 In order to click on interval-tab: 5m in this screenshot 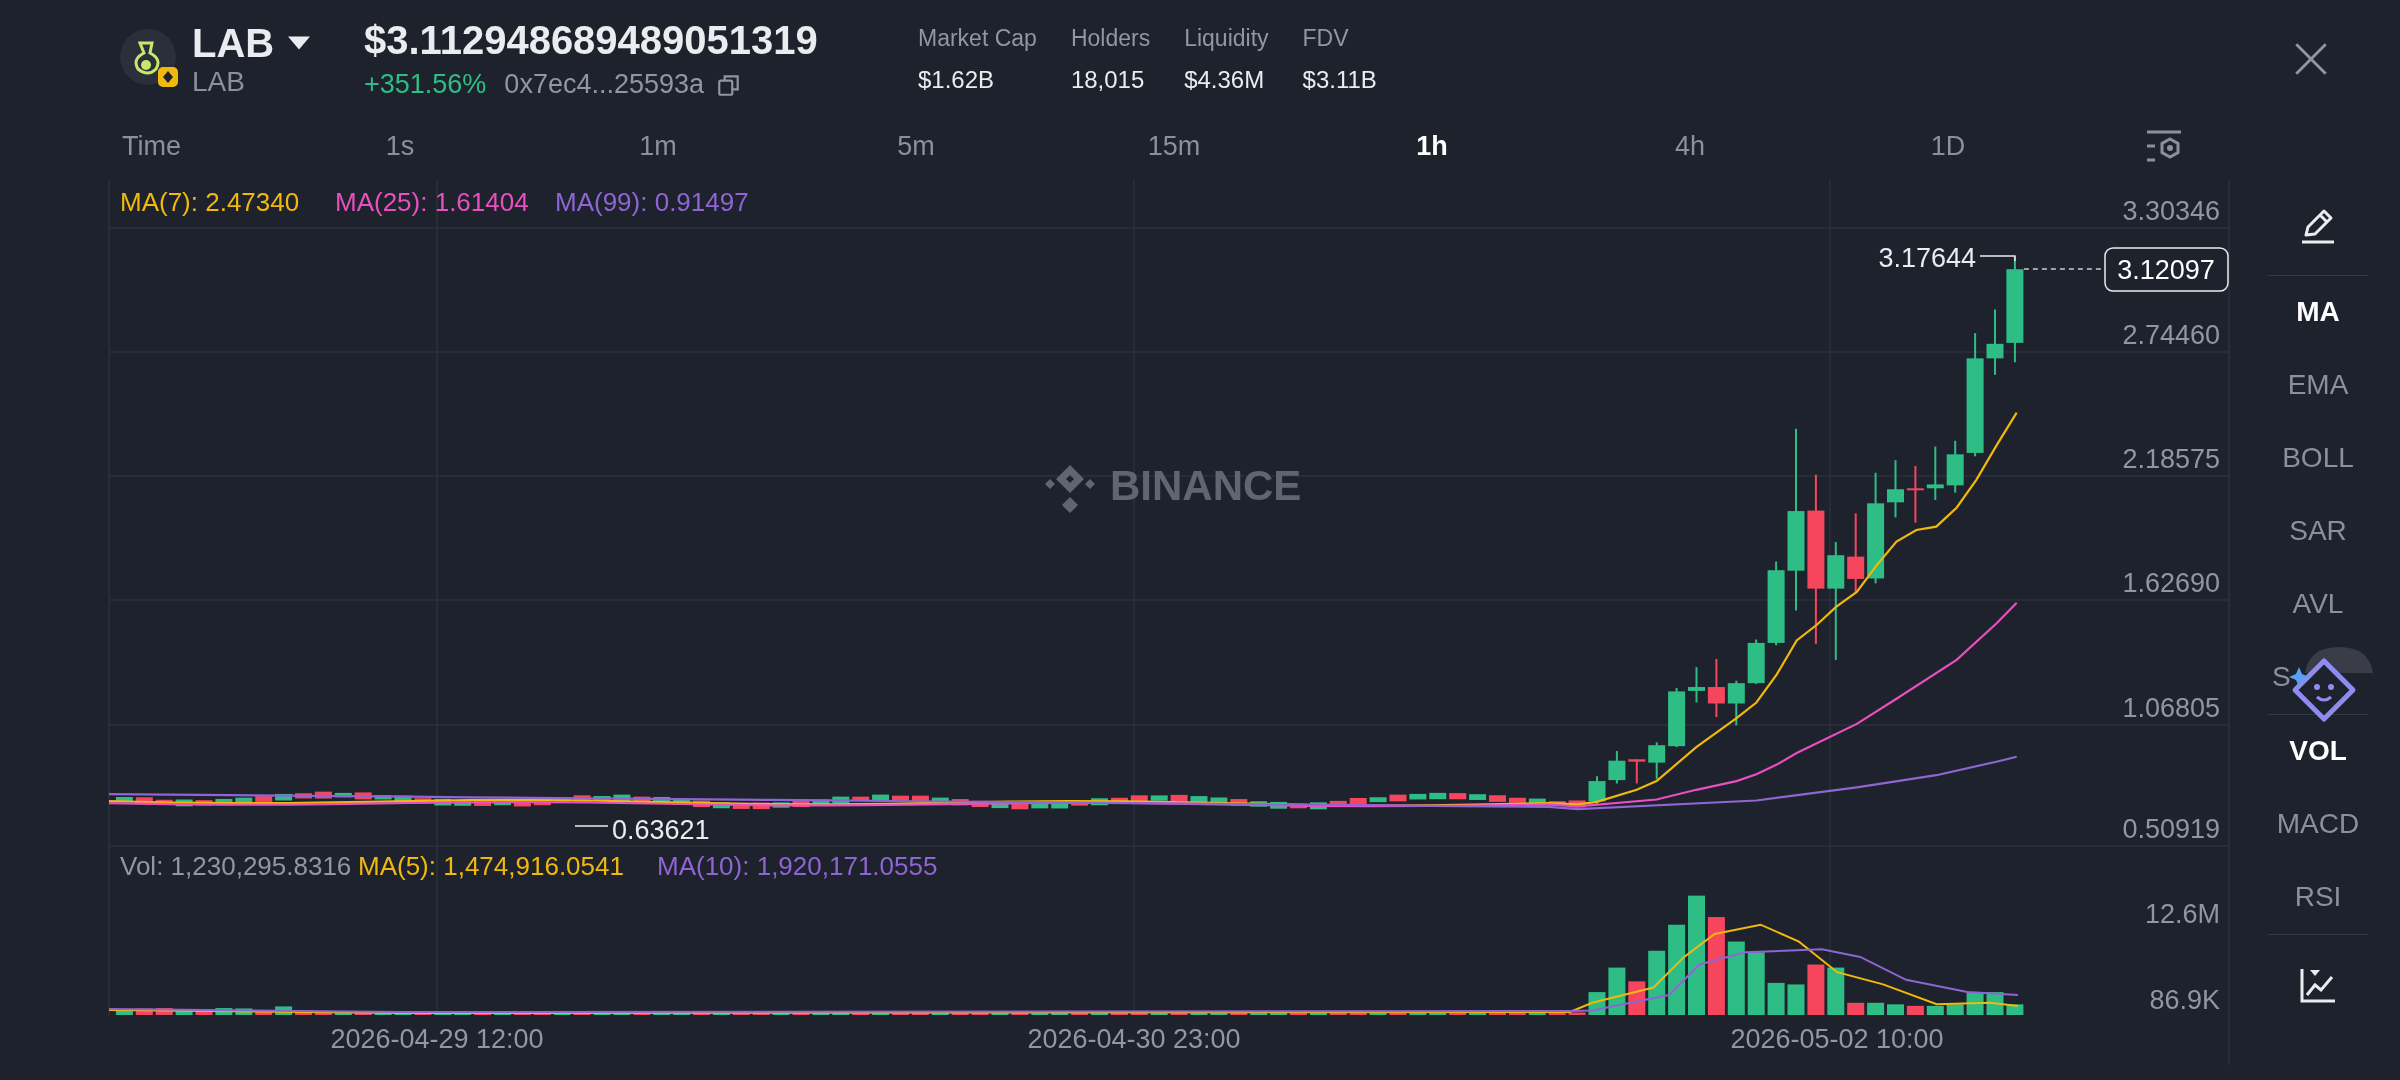, I will do `click(916, 146)`.